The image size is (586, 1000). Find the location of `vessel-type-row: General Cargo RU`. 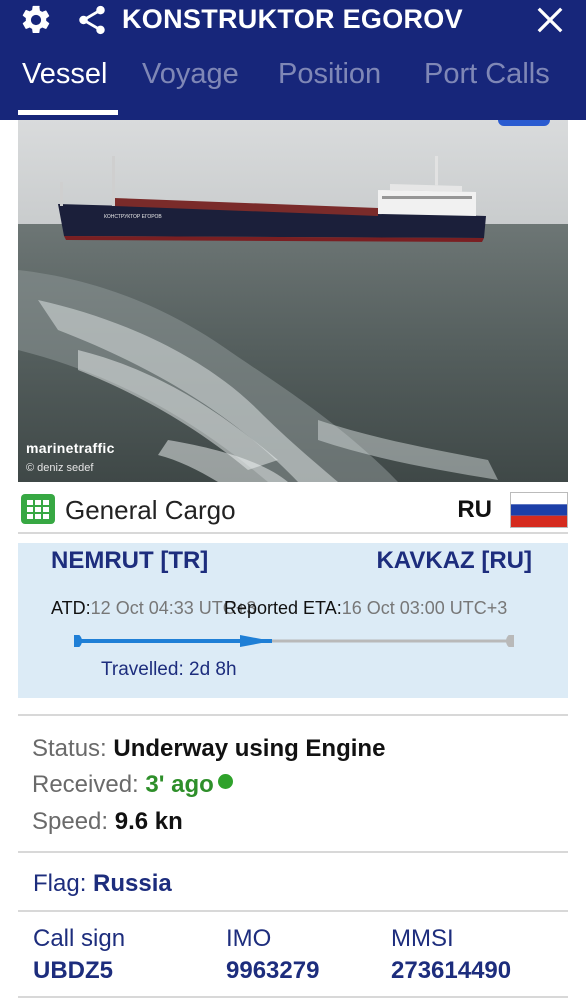

vessel-type-row: General Cargo RU is located at coordinates (293, 511).